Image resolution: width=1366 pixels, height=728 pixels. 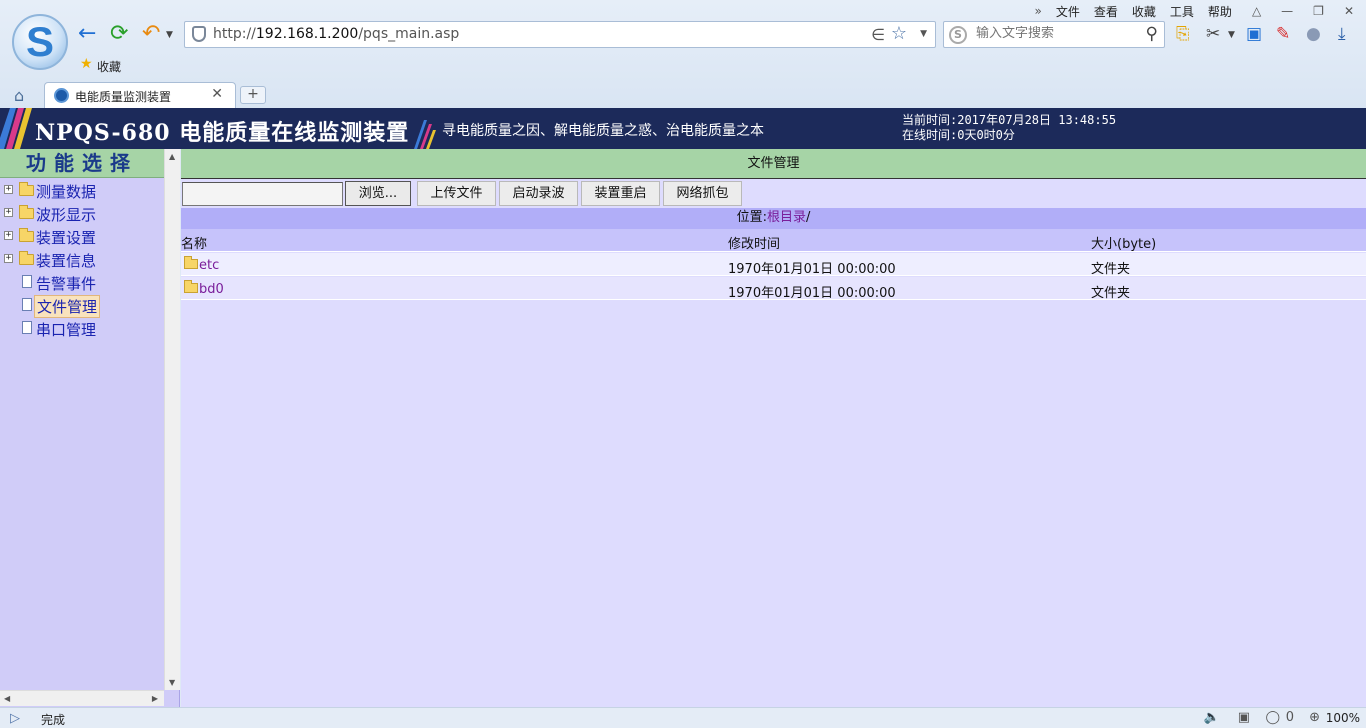 I want to click on toolbox-icon: ▣, so click(x=1244, y=717).